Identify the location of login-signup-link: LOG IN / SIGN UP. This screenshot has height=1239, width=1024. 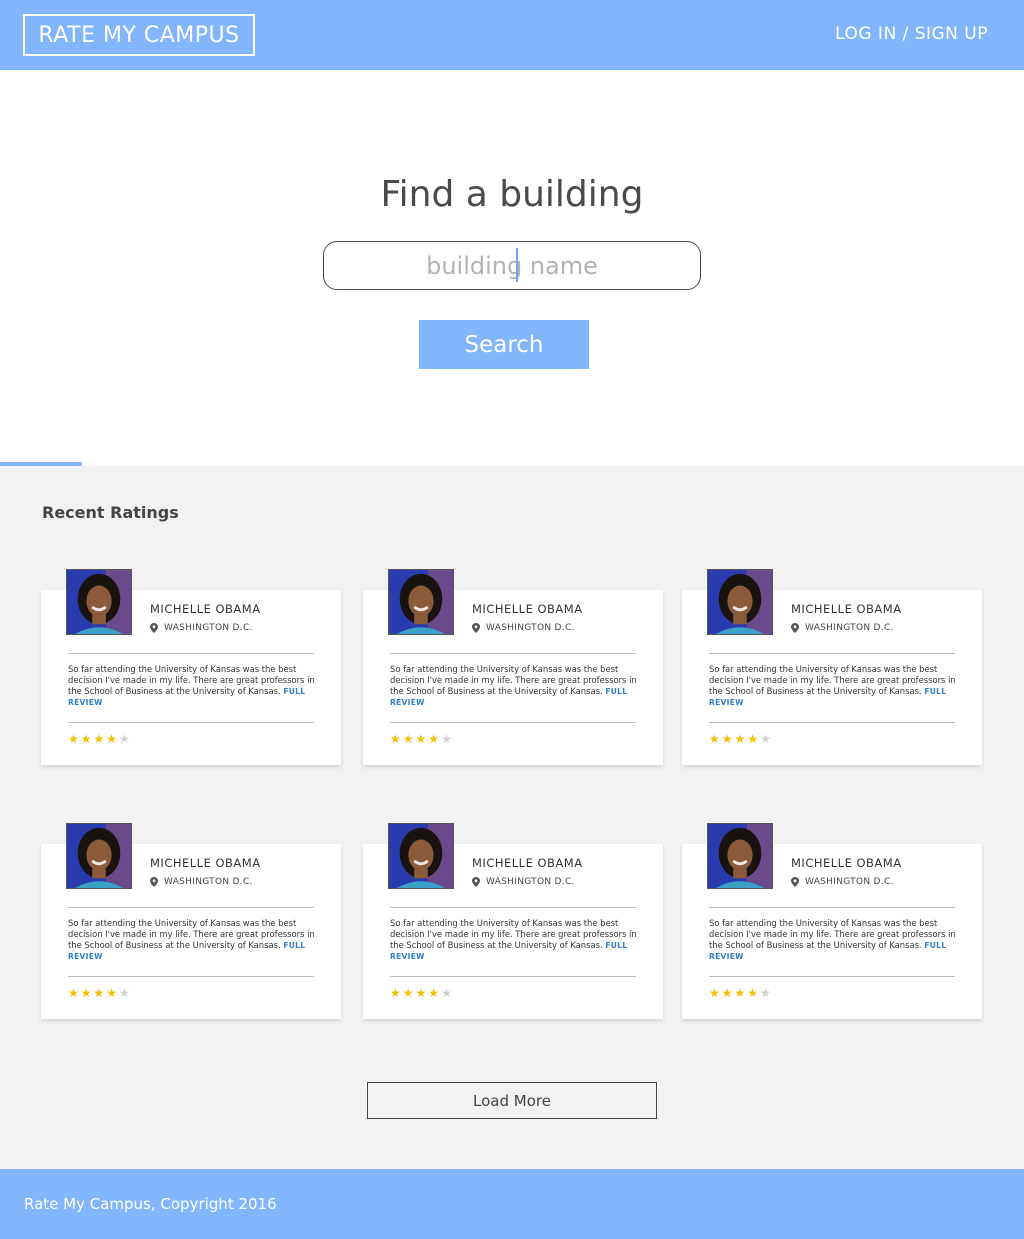
(911, 34).